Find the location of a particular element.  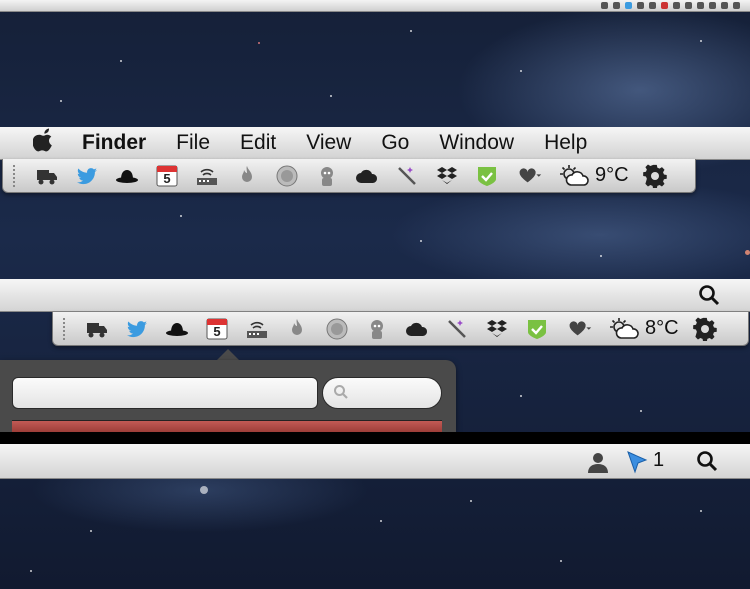

weather-widget: 9°C is located at coordinates (594, 176).